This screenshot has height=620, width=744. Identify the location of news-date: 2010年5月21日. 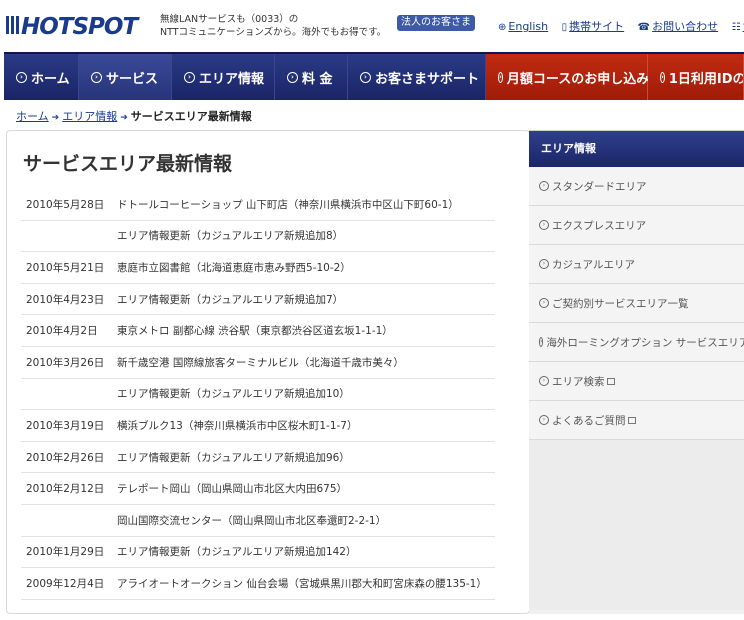
(65, 267).